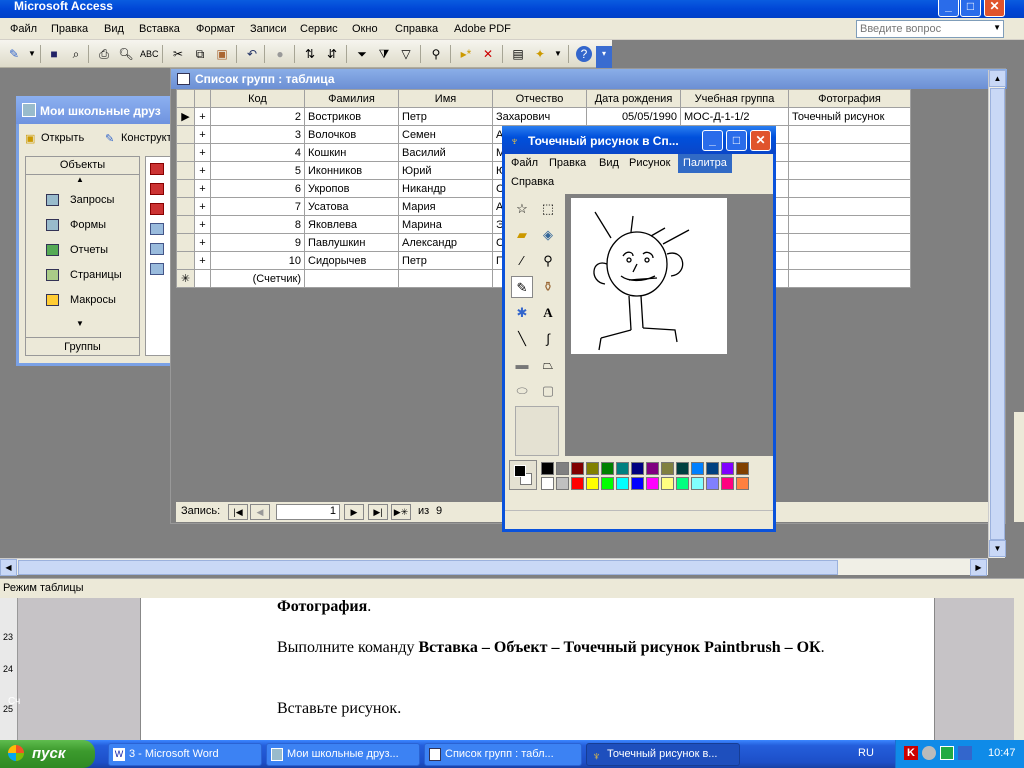  Describe the element at coordinates (401, 512) in the screenshot. I see `new-record-nav-button: ▶✳` at that location.